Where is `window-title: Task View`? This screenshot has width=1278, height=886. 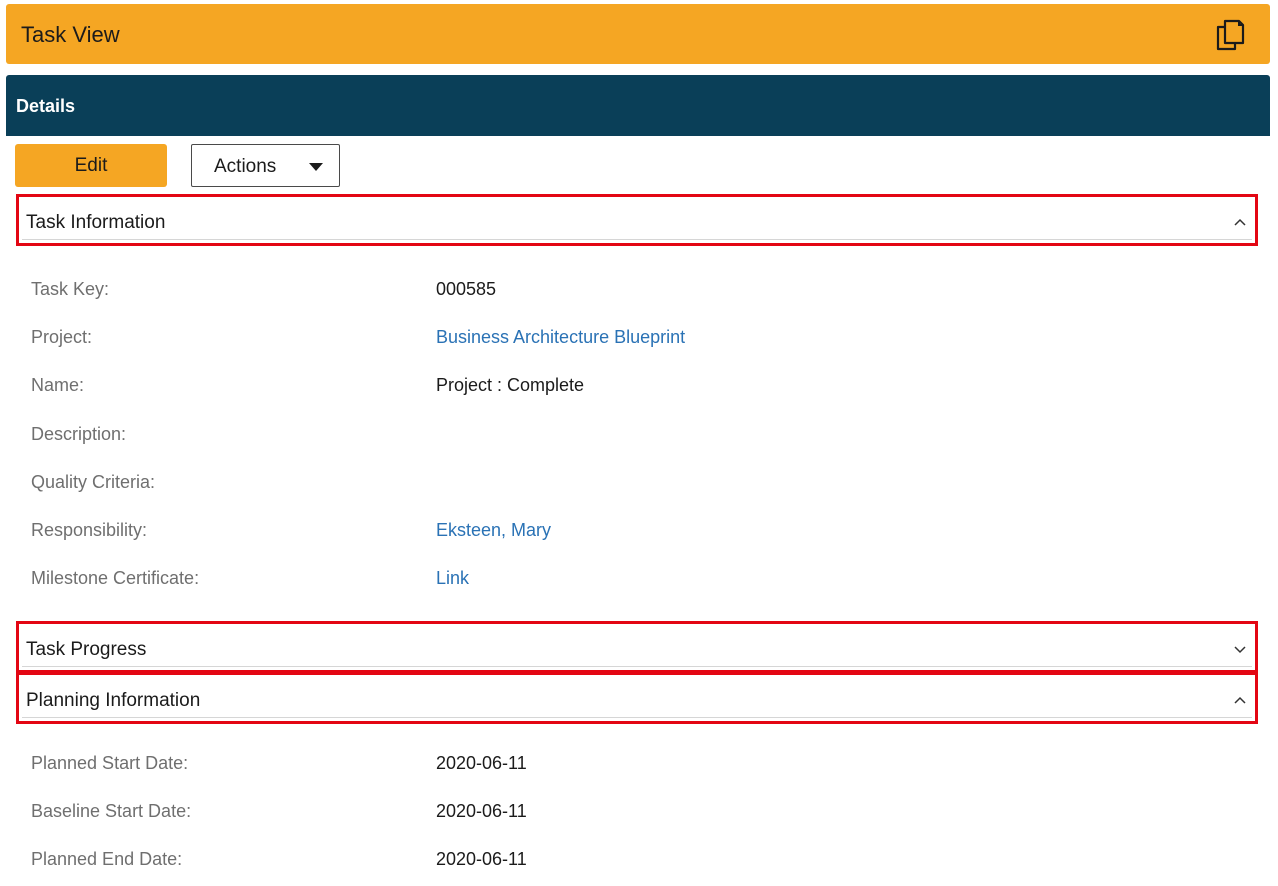
window-title: Task View is located at coordinates (70, 34).